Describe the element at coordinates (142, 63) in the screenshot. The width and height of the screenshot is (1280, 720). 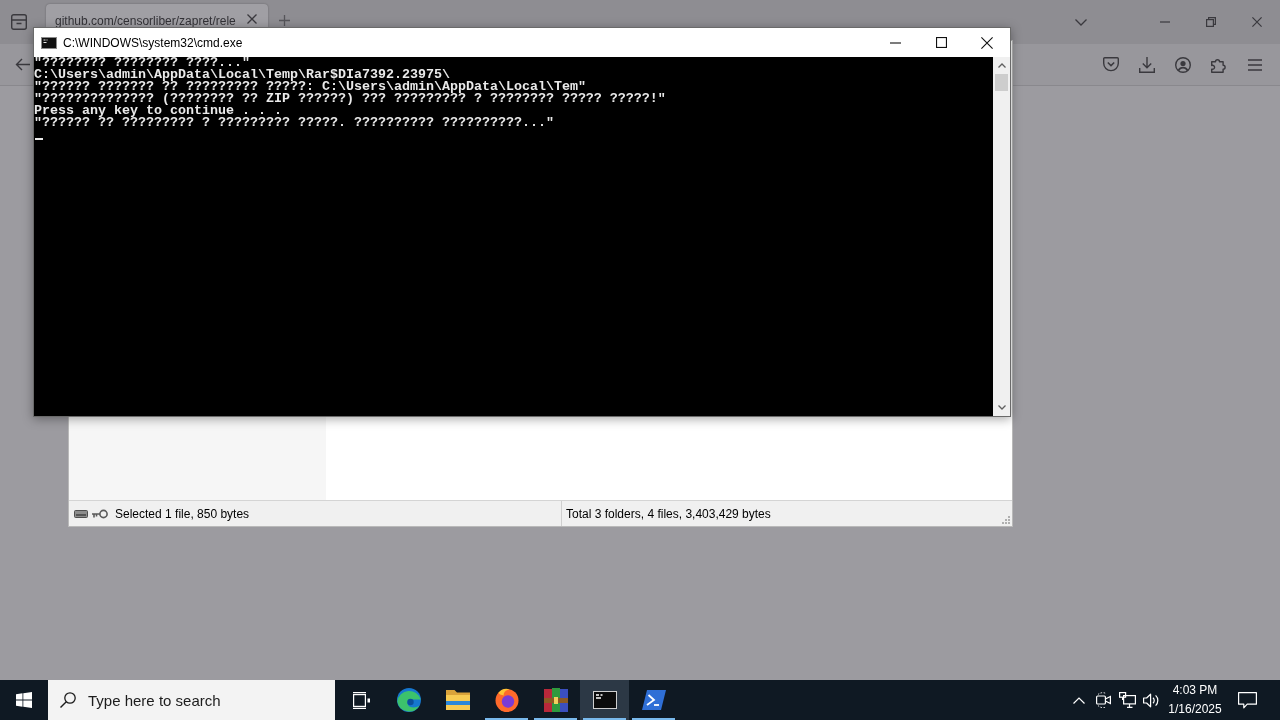
I see `console-line: "???????? ???????? ????..."` at that location.